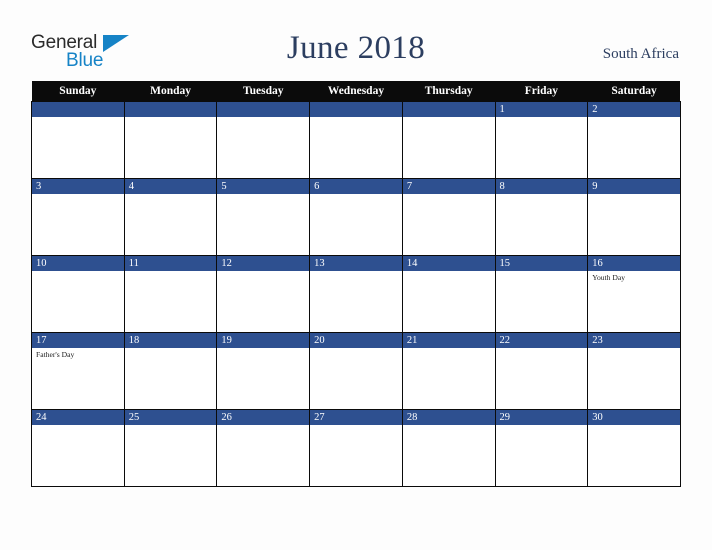  I want to click on day-cell-empty, so click(78, 139).